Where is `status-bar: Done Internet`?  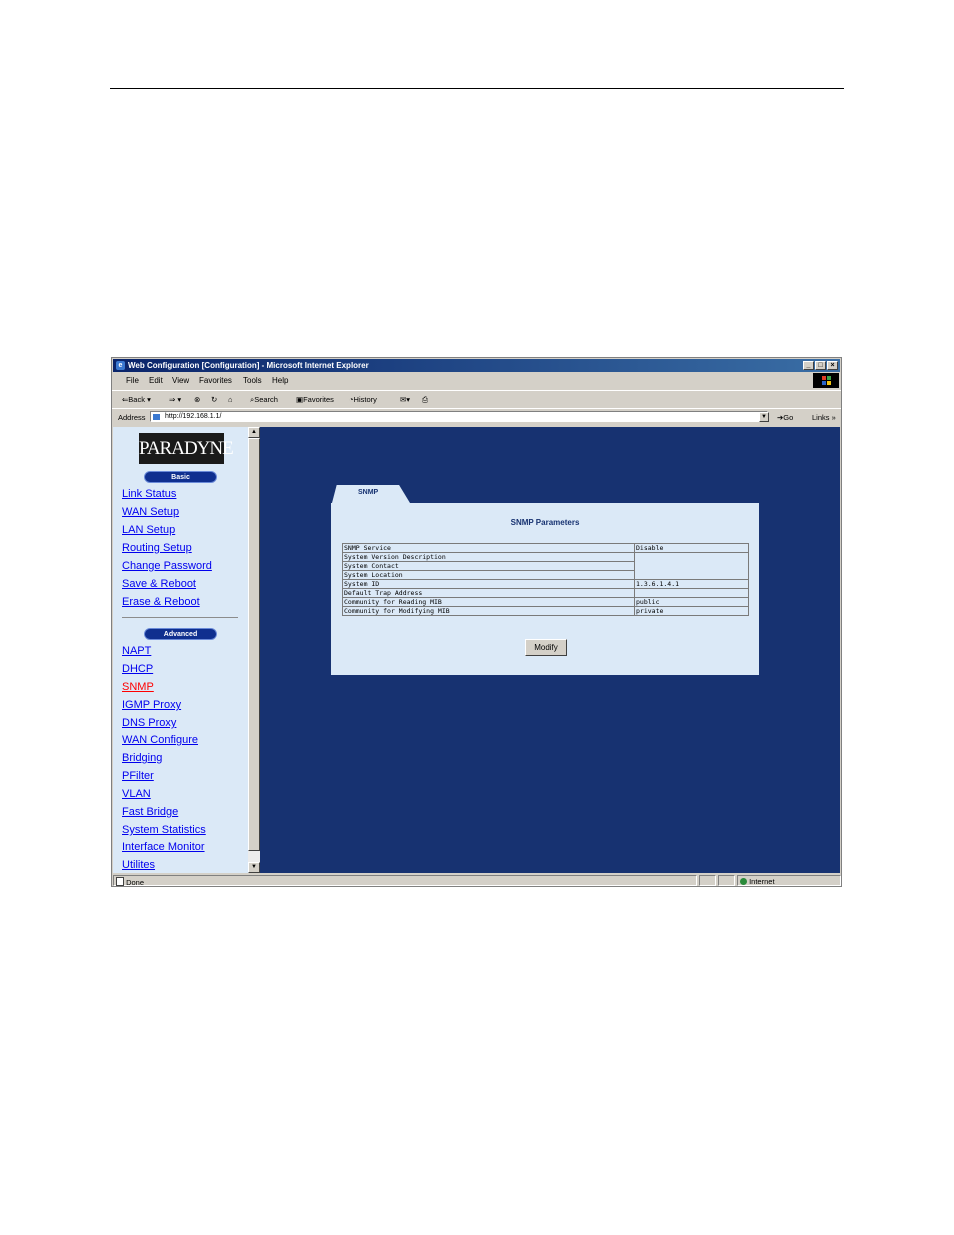 status-bar: Done Internet is located at coordinates (476, 880).